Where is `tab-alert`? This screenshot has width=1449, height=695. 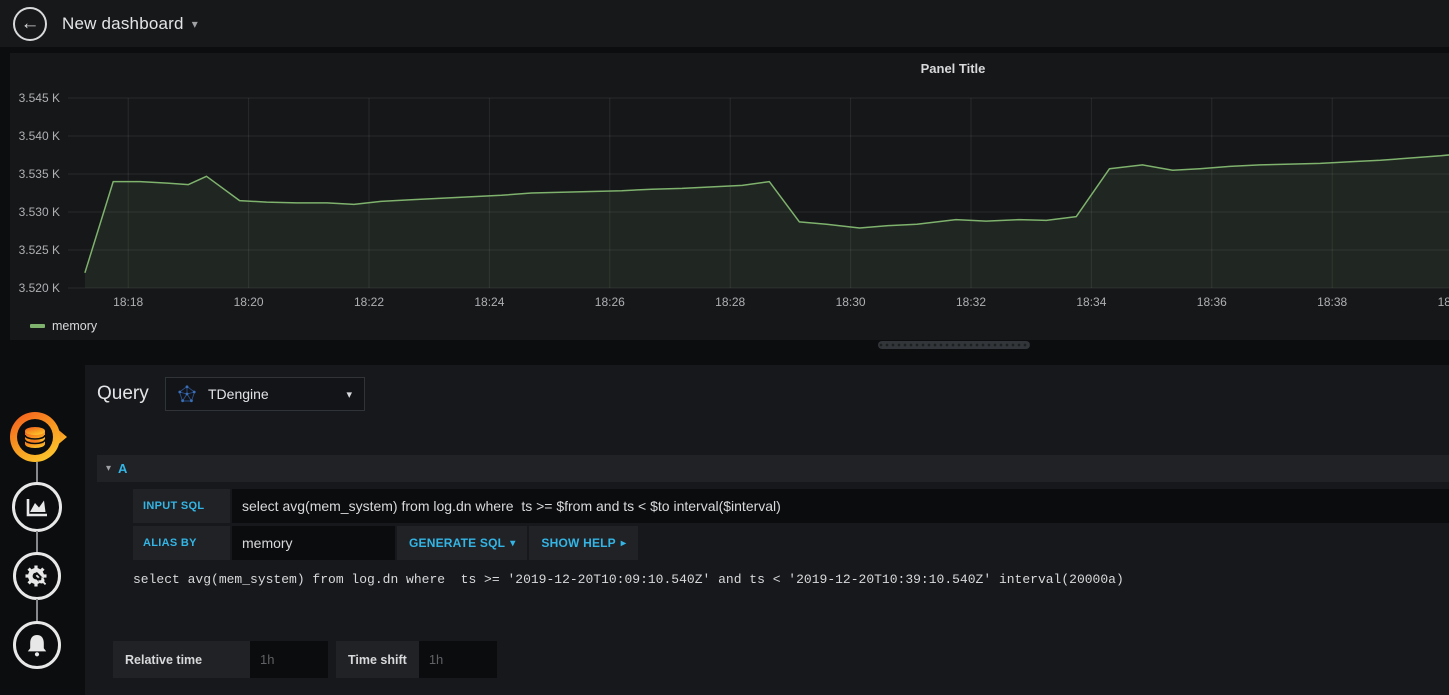
tab-alert is located at coordinates (37, 645).